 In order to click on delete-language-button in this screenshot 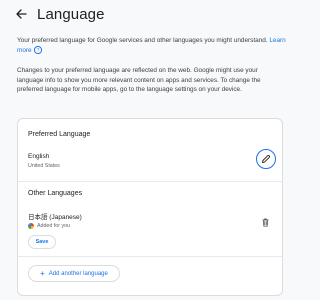, I will do `click(265, 220)`.